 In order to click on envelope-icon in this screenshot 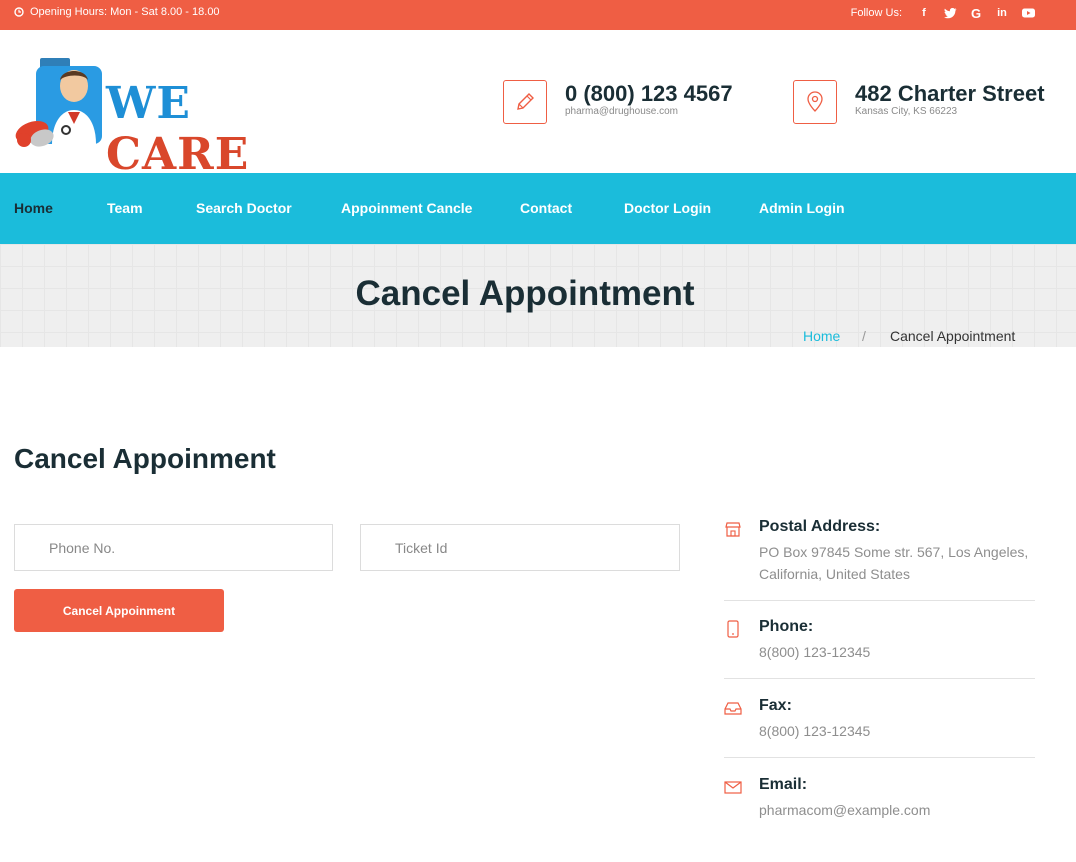, I will do `click(733, 787)`.